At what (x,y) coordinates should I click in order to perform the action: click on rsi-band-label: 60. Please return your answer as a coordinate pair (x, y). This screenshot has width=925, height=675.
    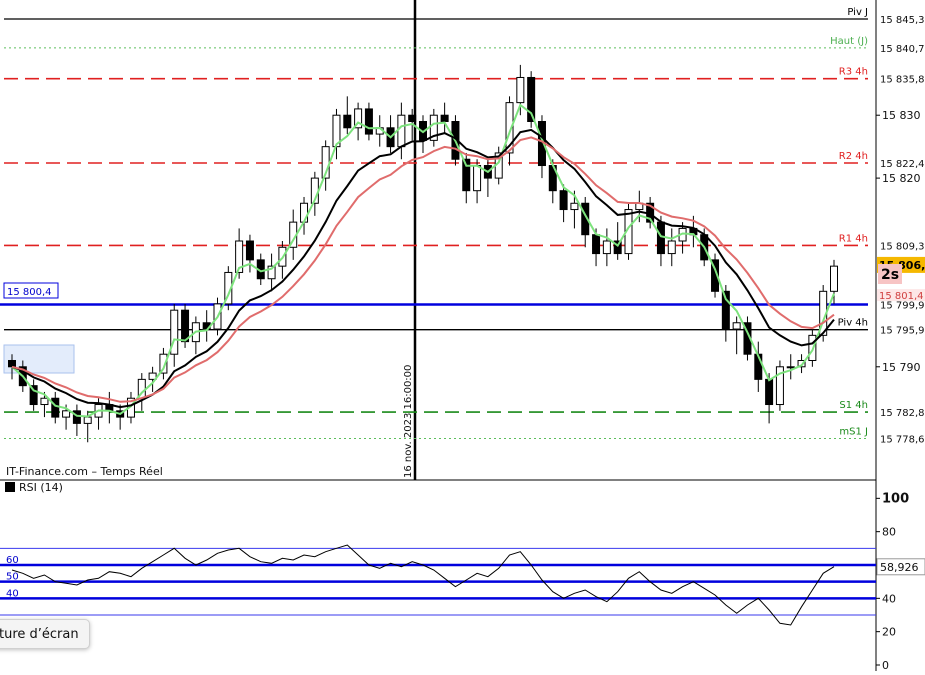
    Looking at the image, I should click on (12, 560).